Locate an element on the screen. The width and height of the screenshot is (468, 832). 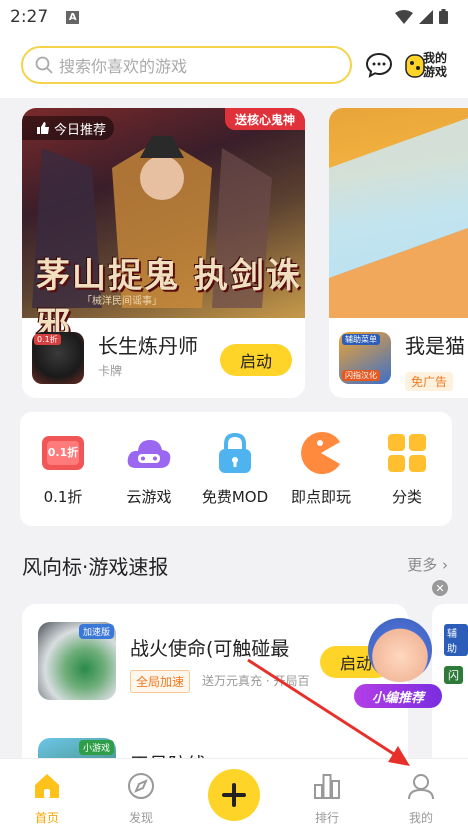
icon-badge-2: 辅助菜单 is located at coordinates (361, 339).